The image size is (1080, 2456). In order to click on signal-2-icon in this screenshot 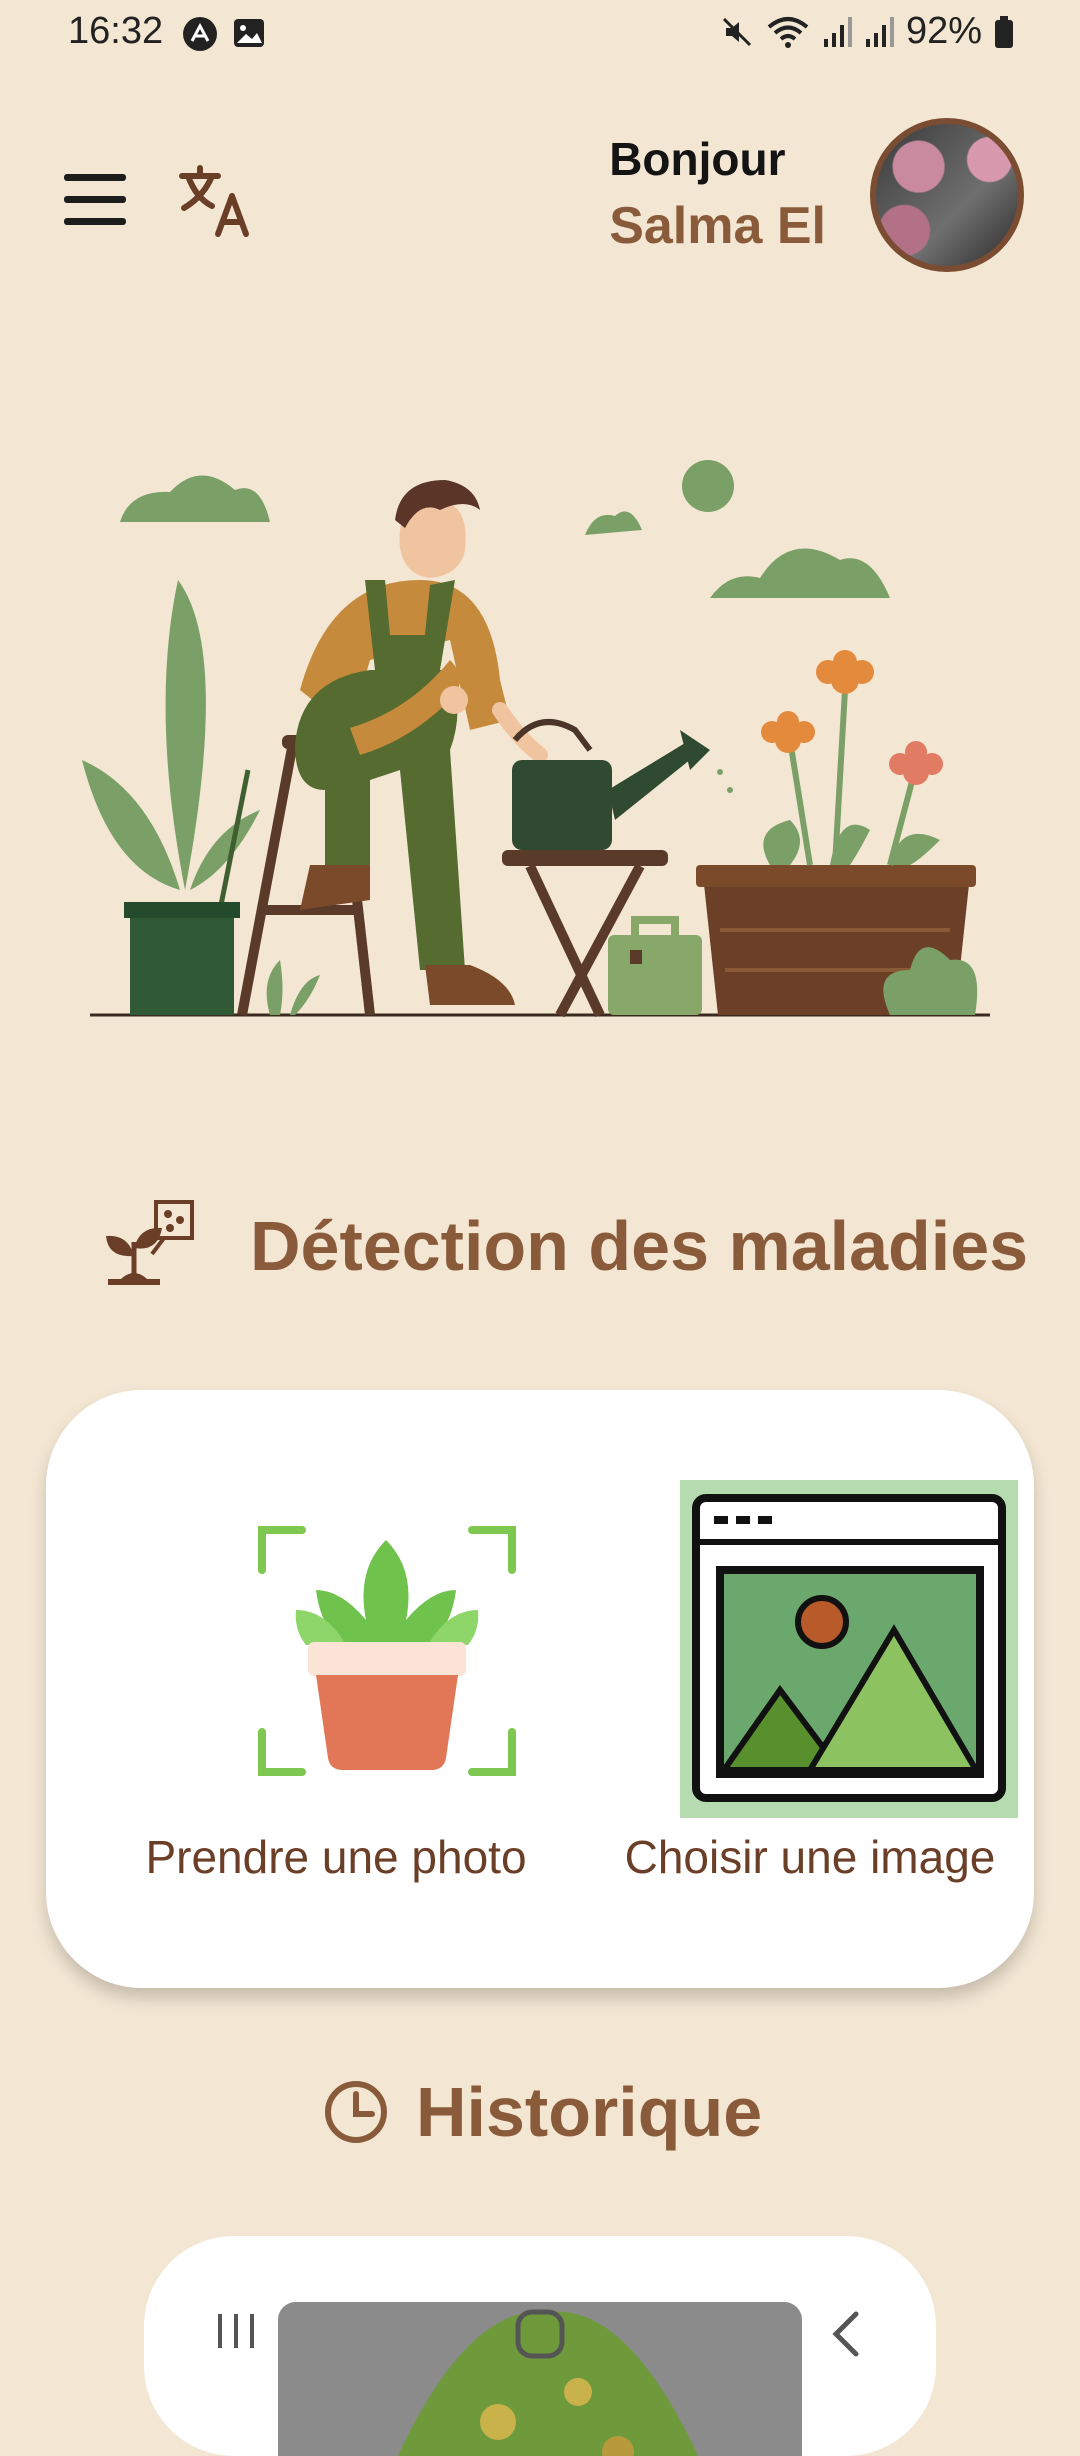, I will do `click(879, 31)`.